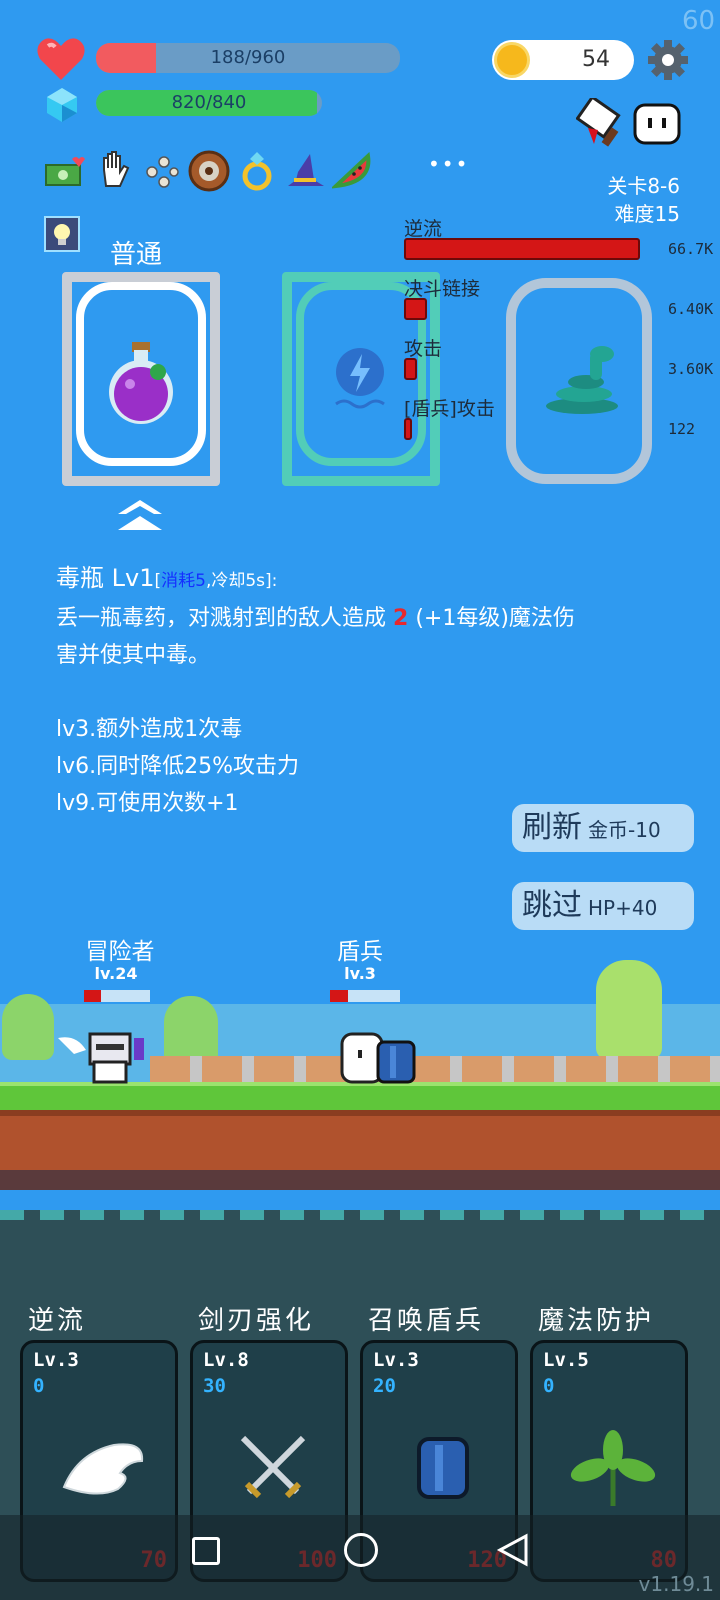 This screenshot has height=1600, width=720. What do you see at coordinates (105, 578) in the screenshot?
I see `skill-name: 毒瓶 Lv1` at bounding box center [105, 578].